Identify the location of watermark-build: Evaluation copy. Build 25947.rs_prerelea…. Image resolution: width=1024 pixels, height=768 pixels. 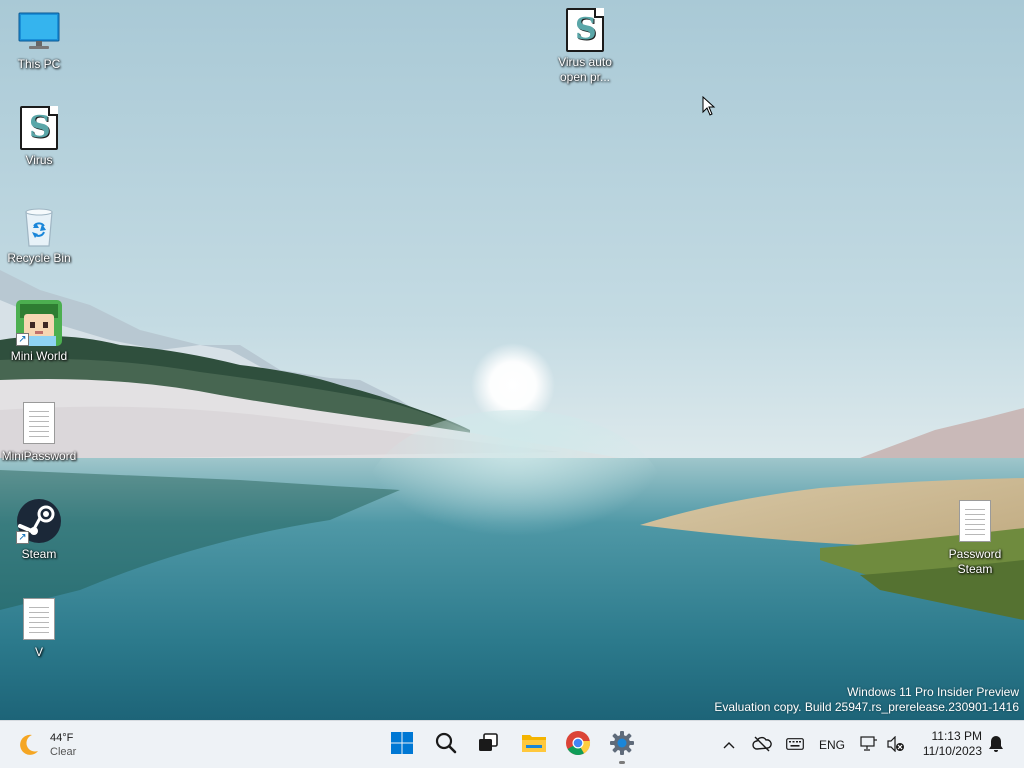
(866, 707).